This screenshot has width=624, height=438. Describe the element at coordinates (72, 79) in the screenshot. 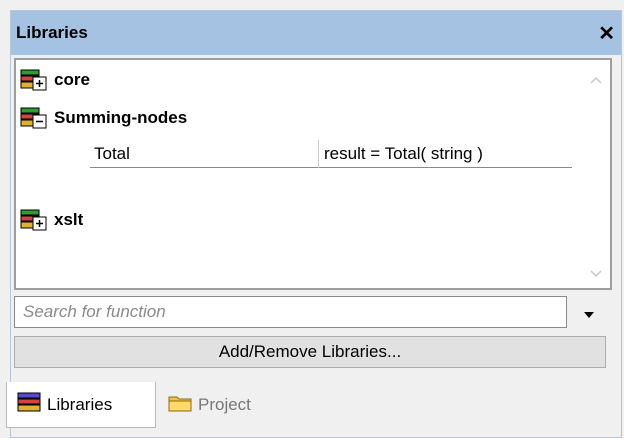

I see `library-name: core` at that location.